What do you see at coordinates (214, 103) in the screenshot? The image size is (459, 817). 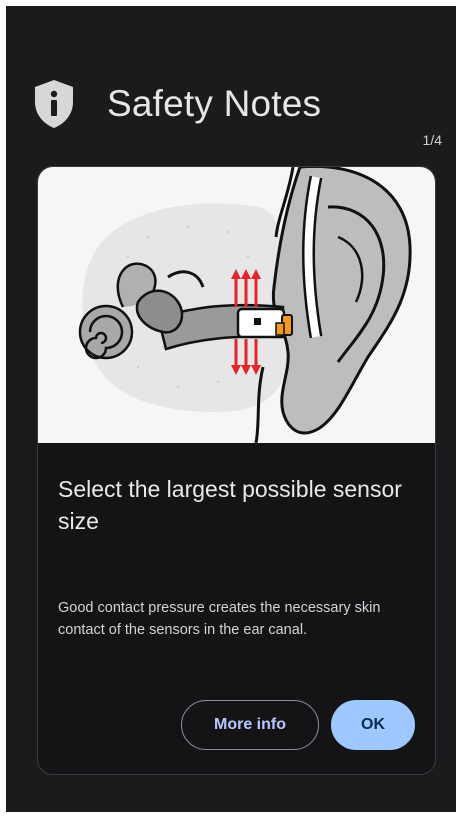 I see `page-title: Safety Notes` at bounding box center [214, 103].